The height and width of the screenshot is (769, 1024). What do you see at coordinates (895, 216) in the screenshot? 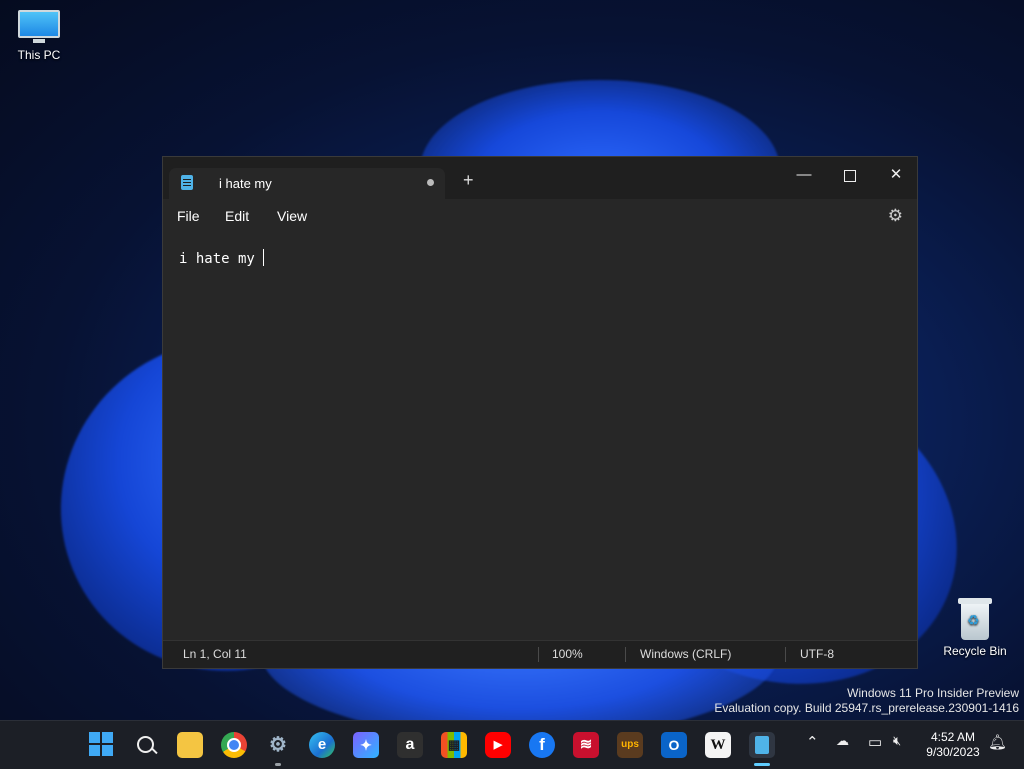
I see `settings-gear-icon: ⚙` at bounding box center [895, 216].